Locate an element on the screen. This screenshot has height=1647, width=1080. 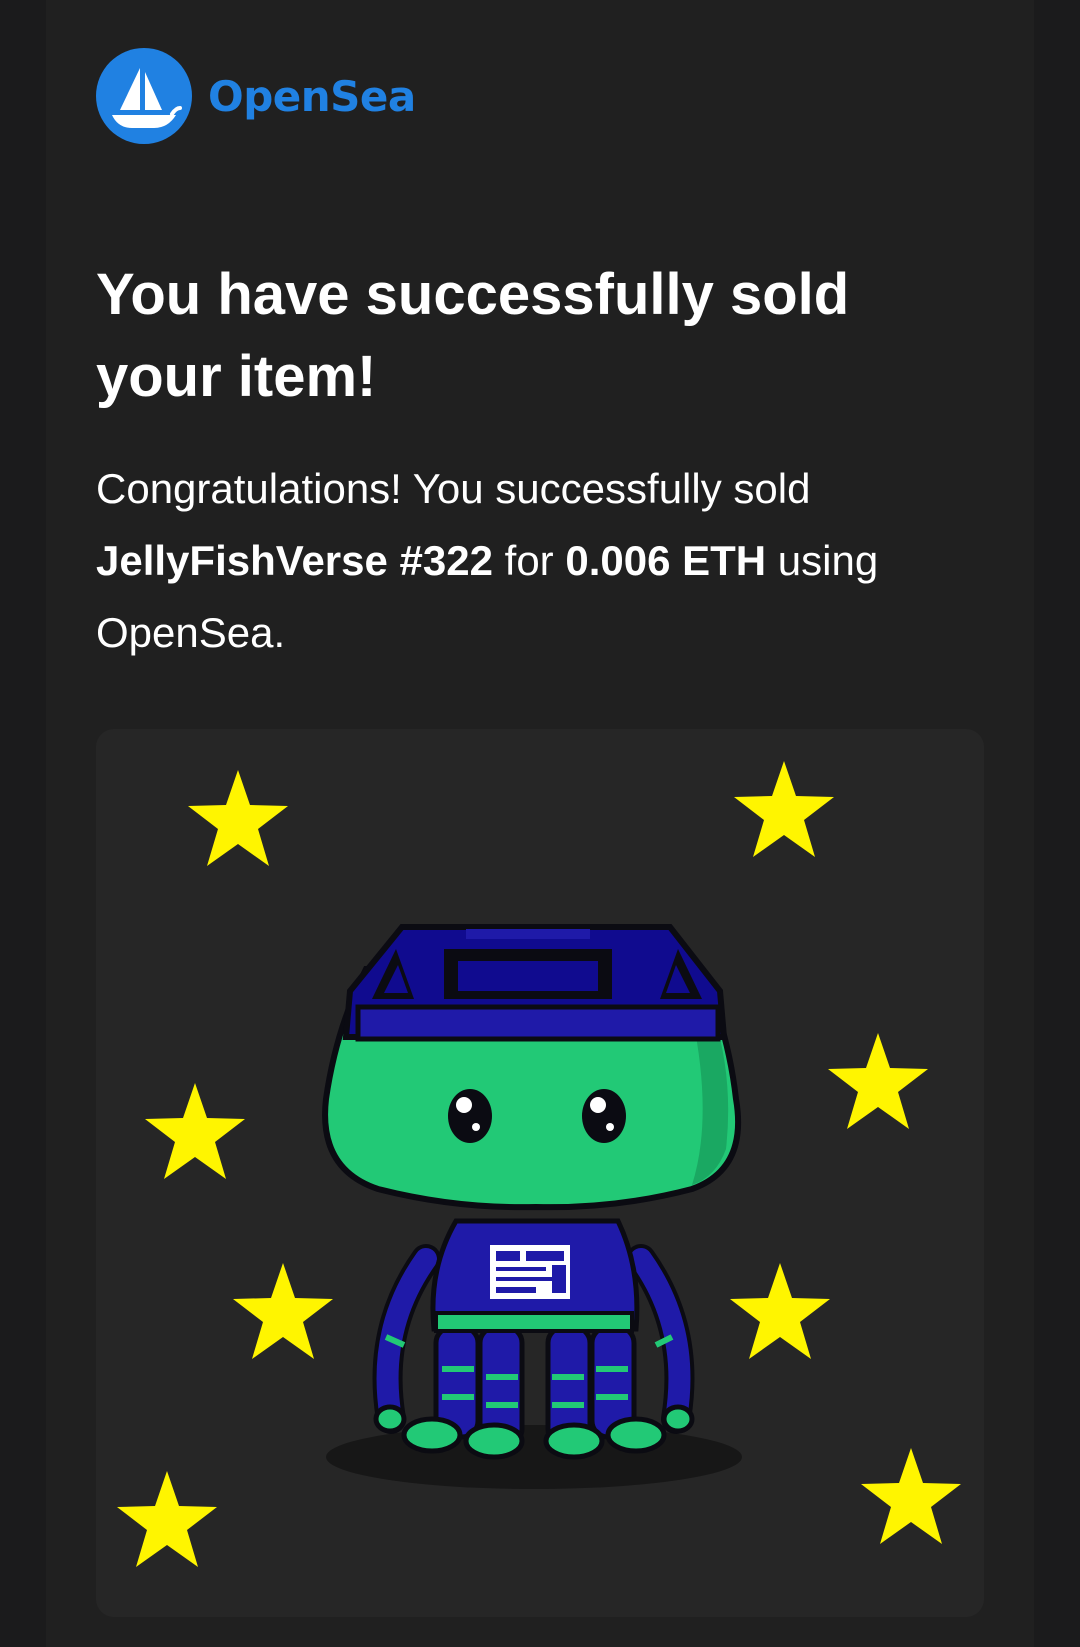
opensea-logo: OpenSea is located at coordinates (256, 96).